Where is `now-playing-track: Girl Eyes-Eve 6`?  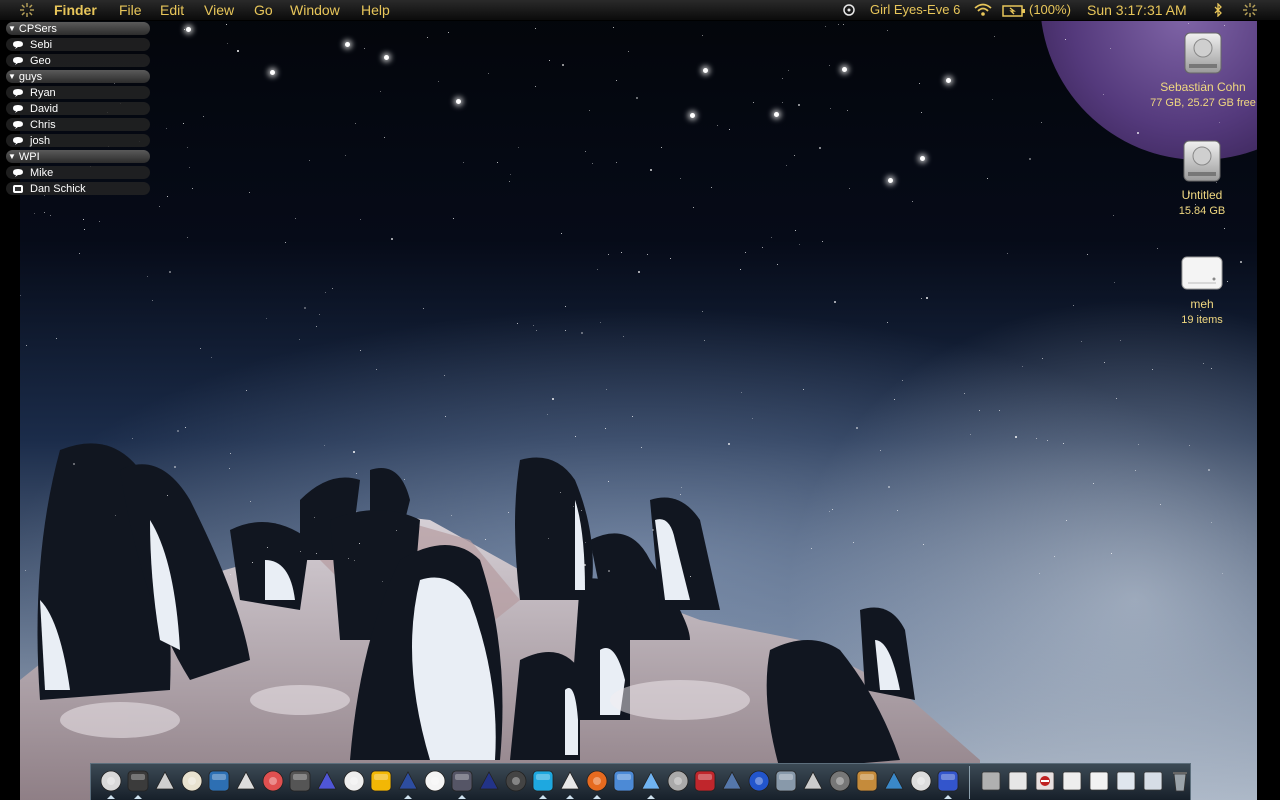
now-playing-track: Girl Eyes-Eve 6 is located at coordinates (915, 9).